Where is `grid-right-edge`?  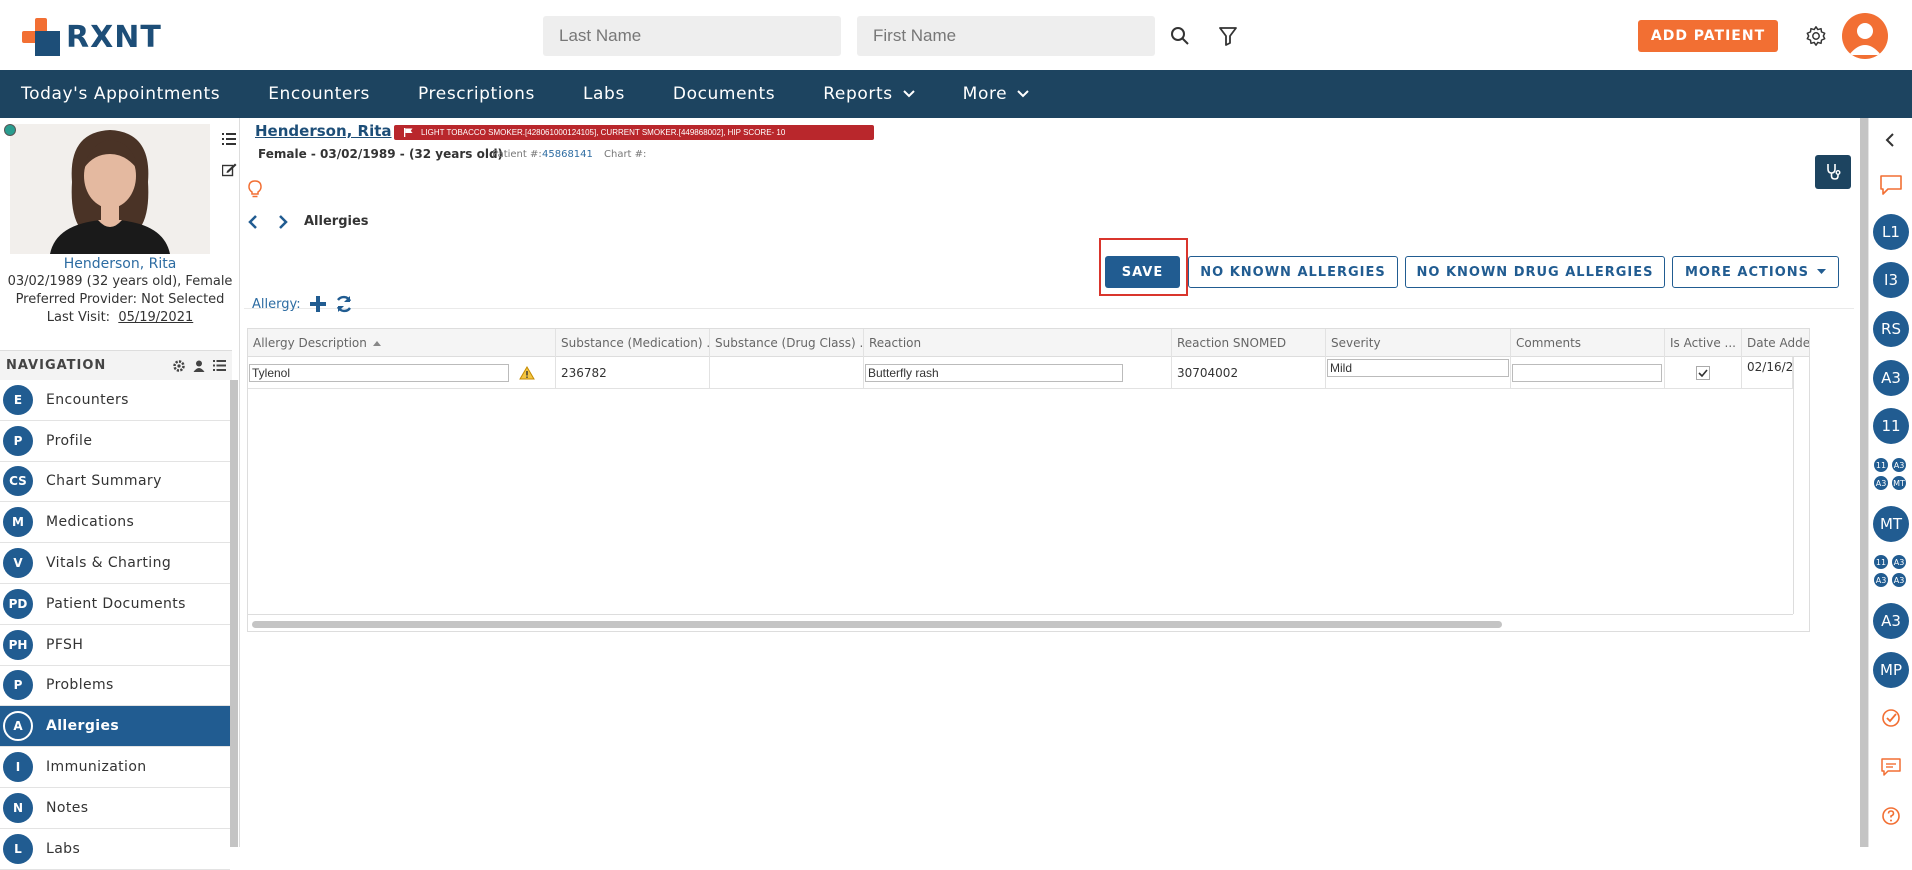
grid-right-edge is located at coordinates (1793, 485).